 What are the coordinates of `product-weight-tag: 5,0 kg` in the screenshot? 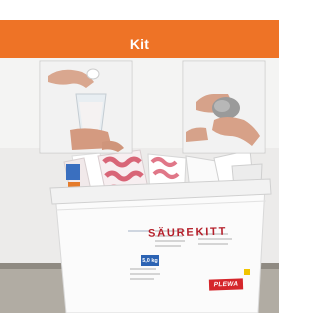 It's located at (150, 260).